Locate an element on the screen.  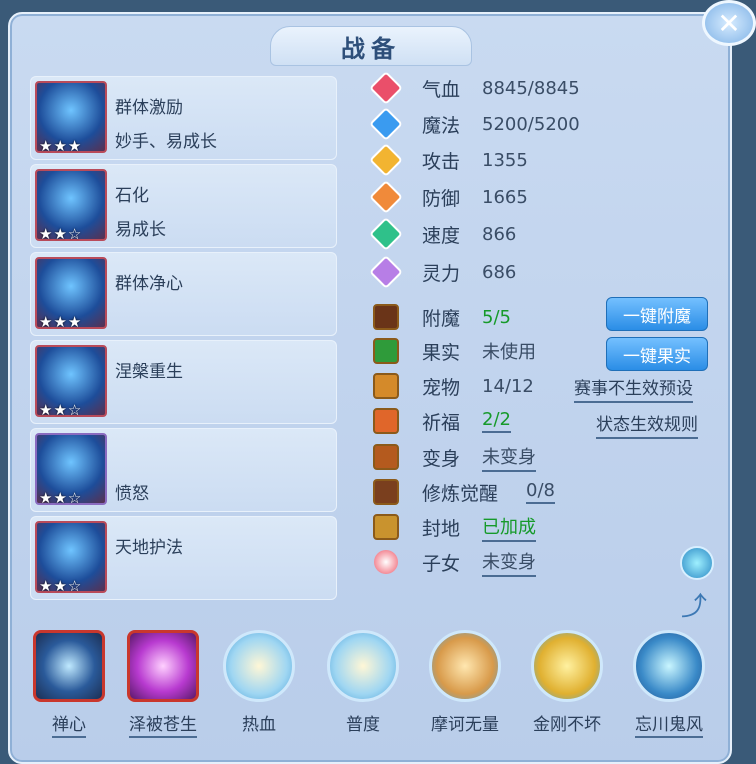
stat-row-spirit: 灵力 686 is located at coordinates (442, 272).